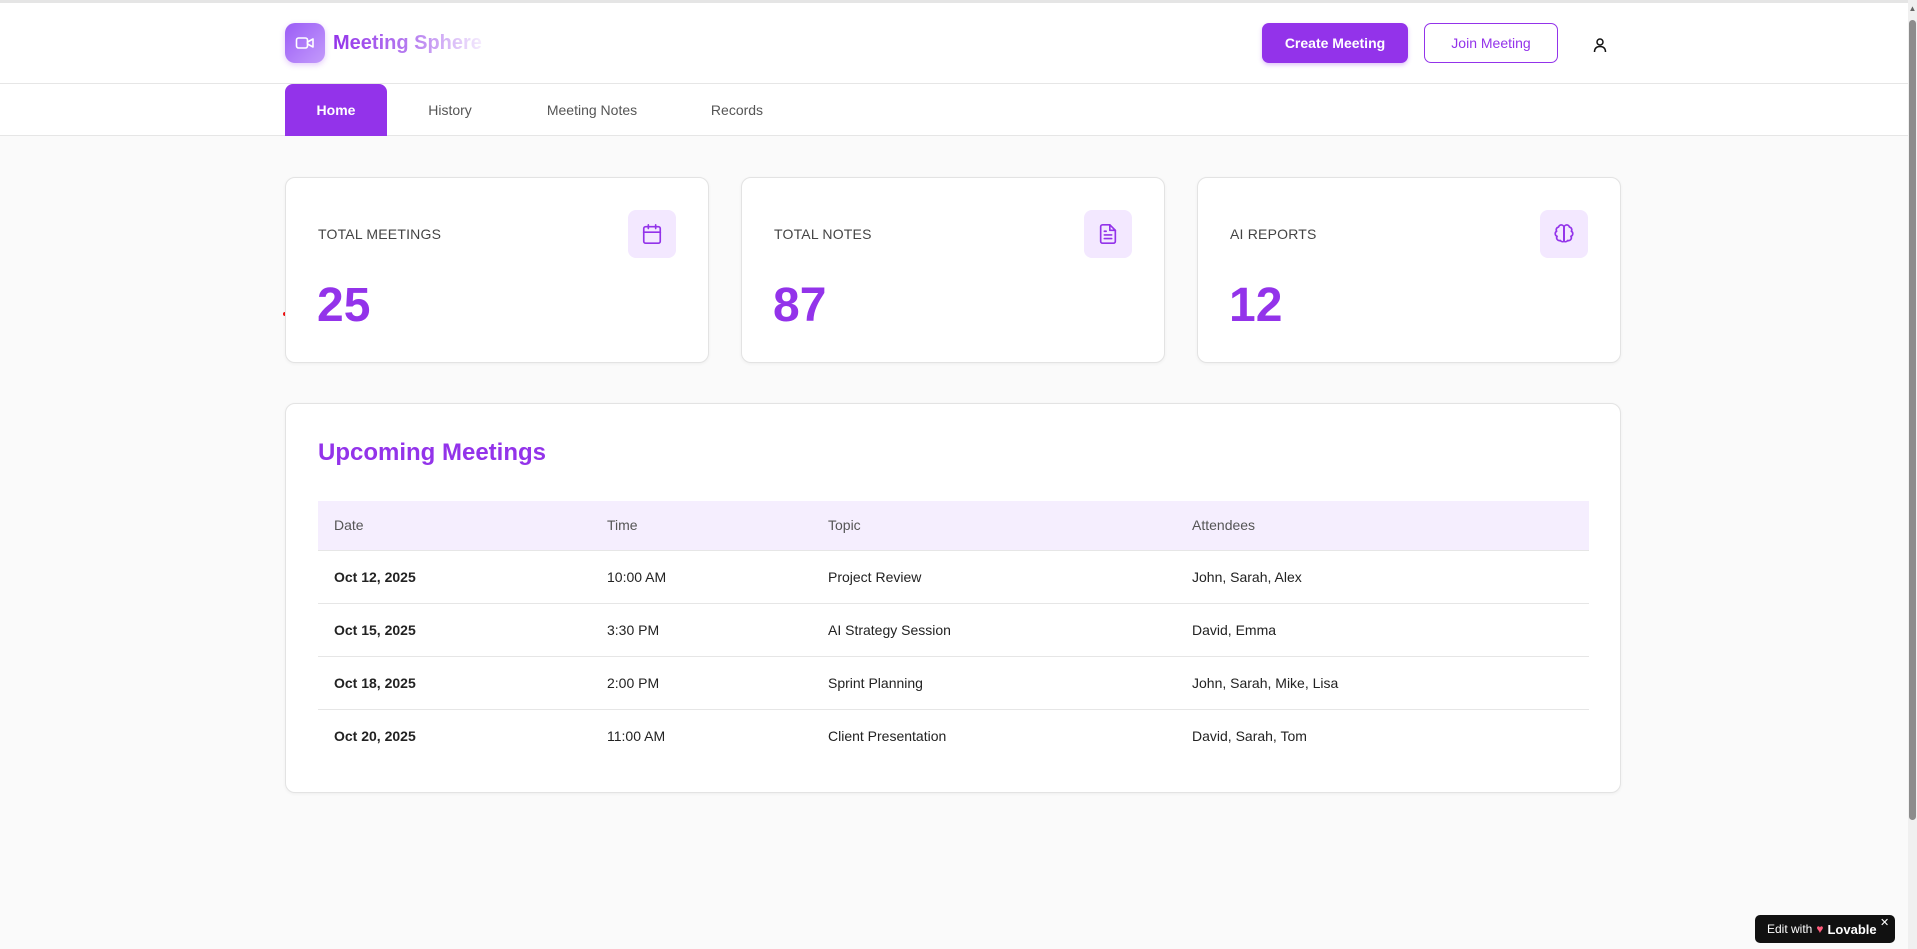 This screenshot has height=949, width=1917. What do you see at coordinates (1825, 929) in the screenshot?
I see `edit-with-lovable-badge: Edit with ♥ Lovable` at bounding box center [1825, 929].